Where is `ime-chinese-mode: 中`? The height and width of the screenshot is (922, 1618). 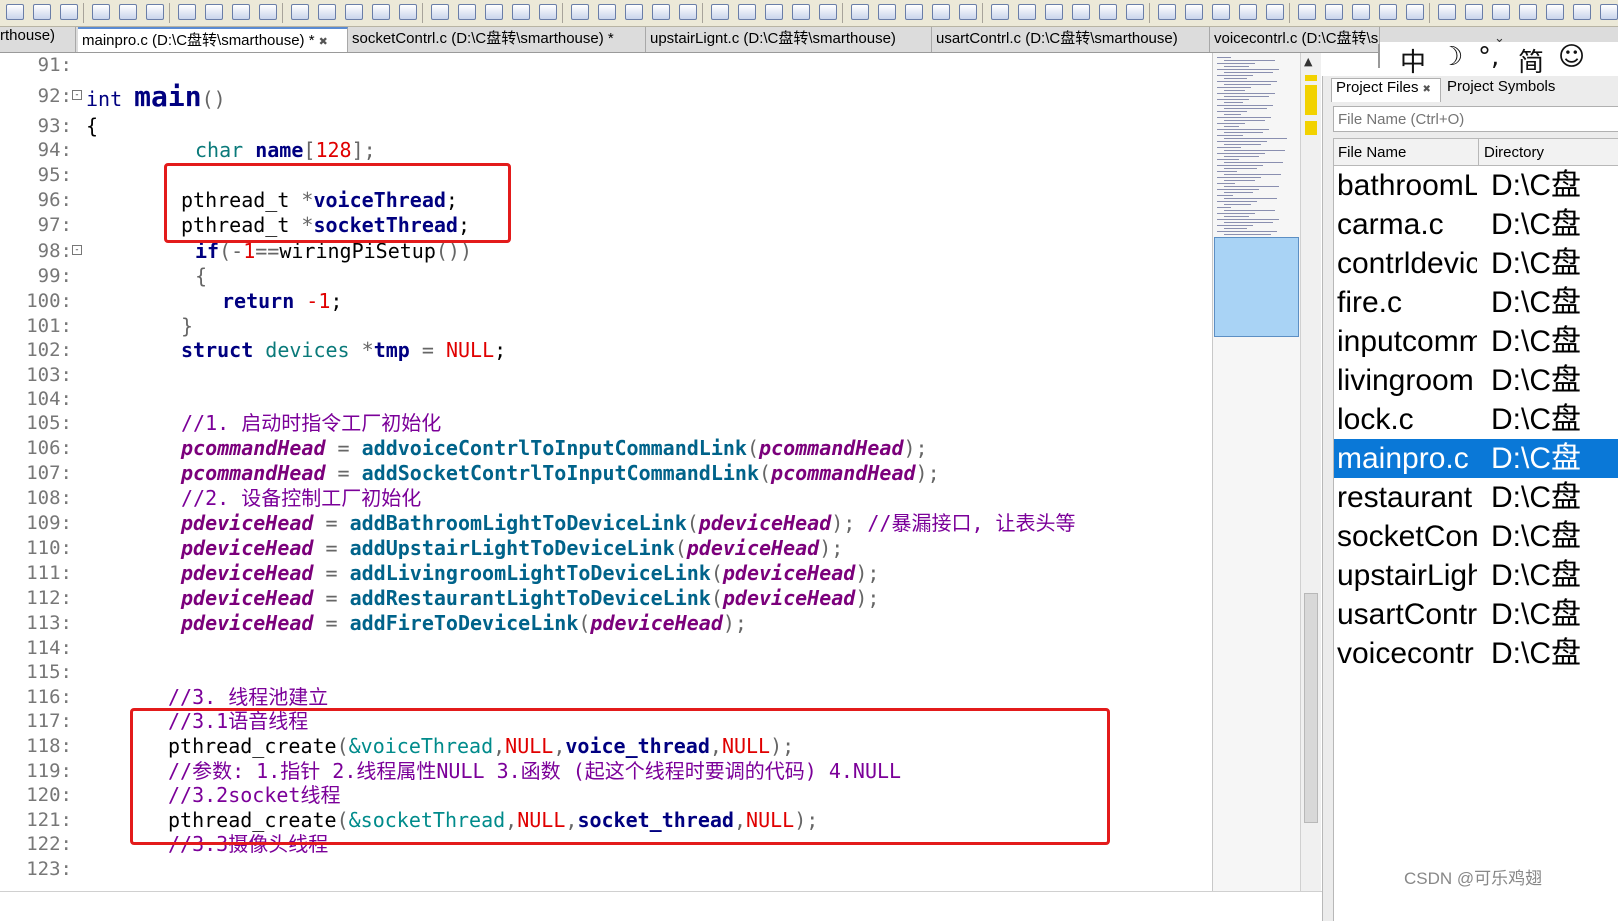 ime-chinese-mode: 中 is located at coordinates (1413, 60).